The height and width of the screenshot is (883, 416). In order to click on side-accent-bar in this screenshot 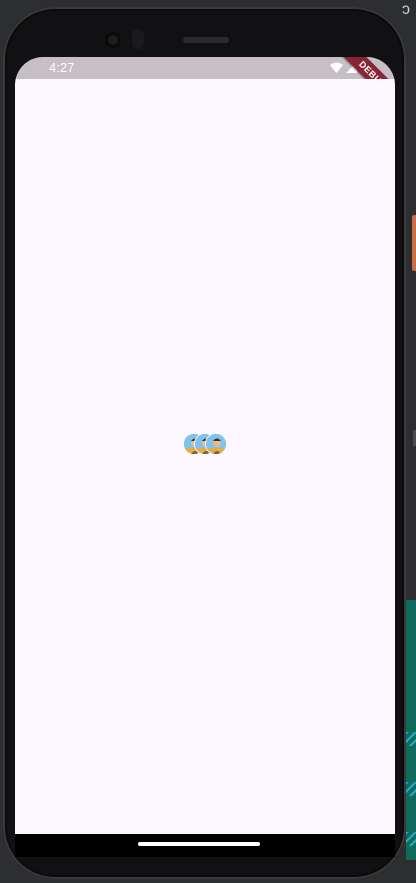, I will do `click(414, 243)`.